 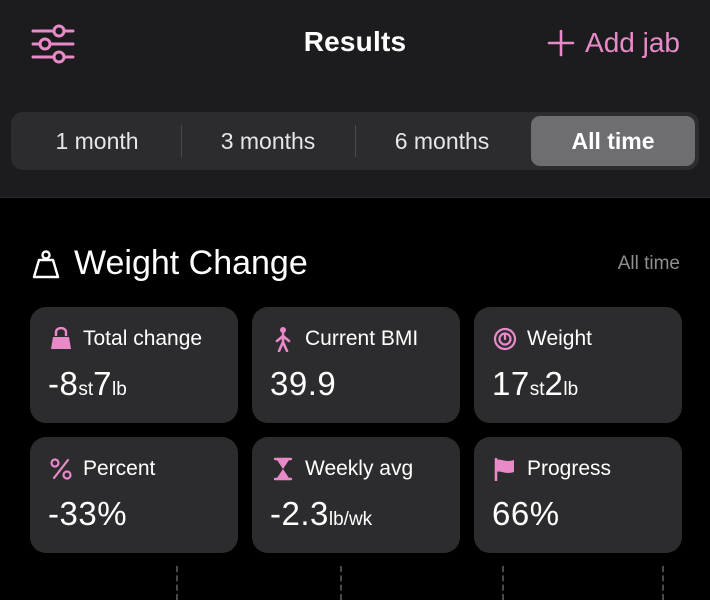 I want to click on card-label: Weekly avg, so click(x=359, y=468).